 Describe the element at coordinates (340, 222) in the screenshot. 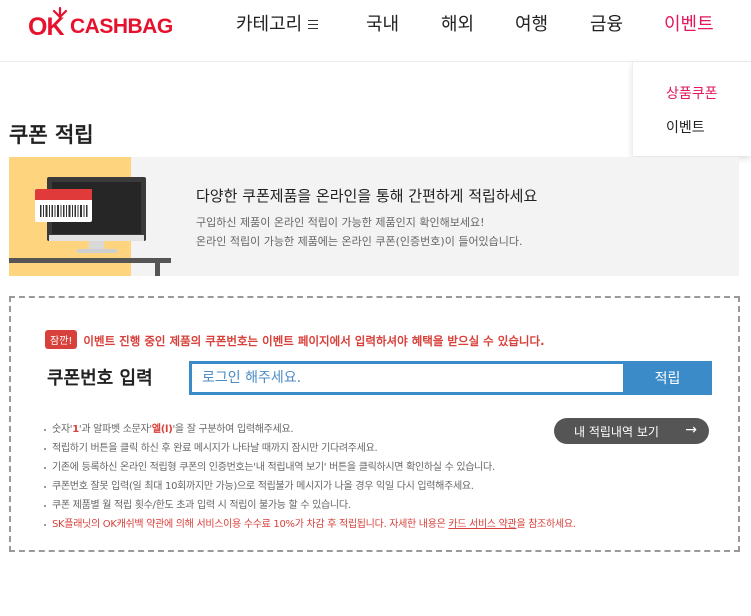

I see `banner-subtext-1: 구입하신 제품이 온라인 적립이 가능한 제품인지 확인해보세요!` at that location.